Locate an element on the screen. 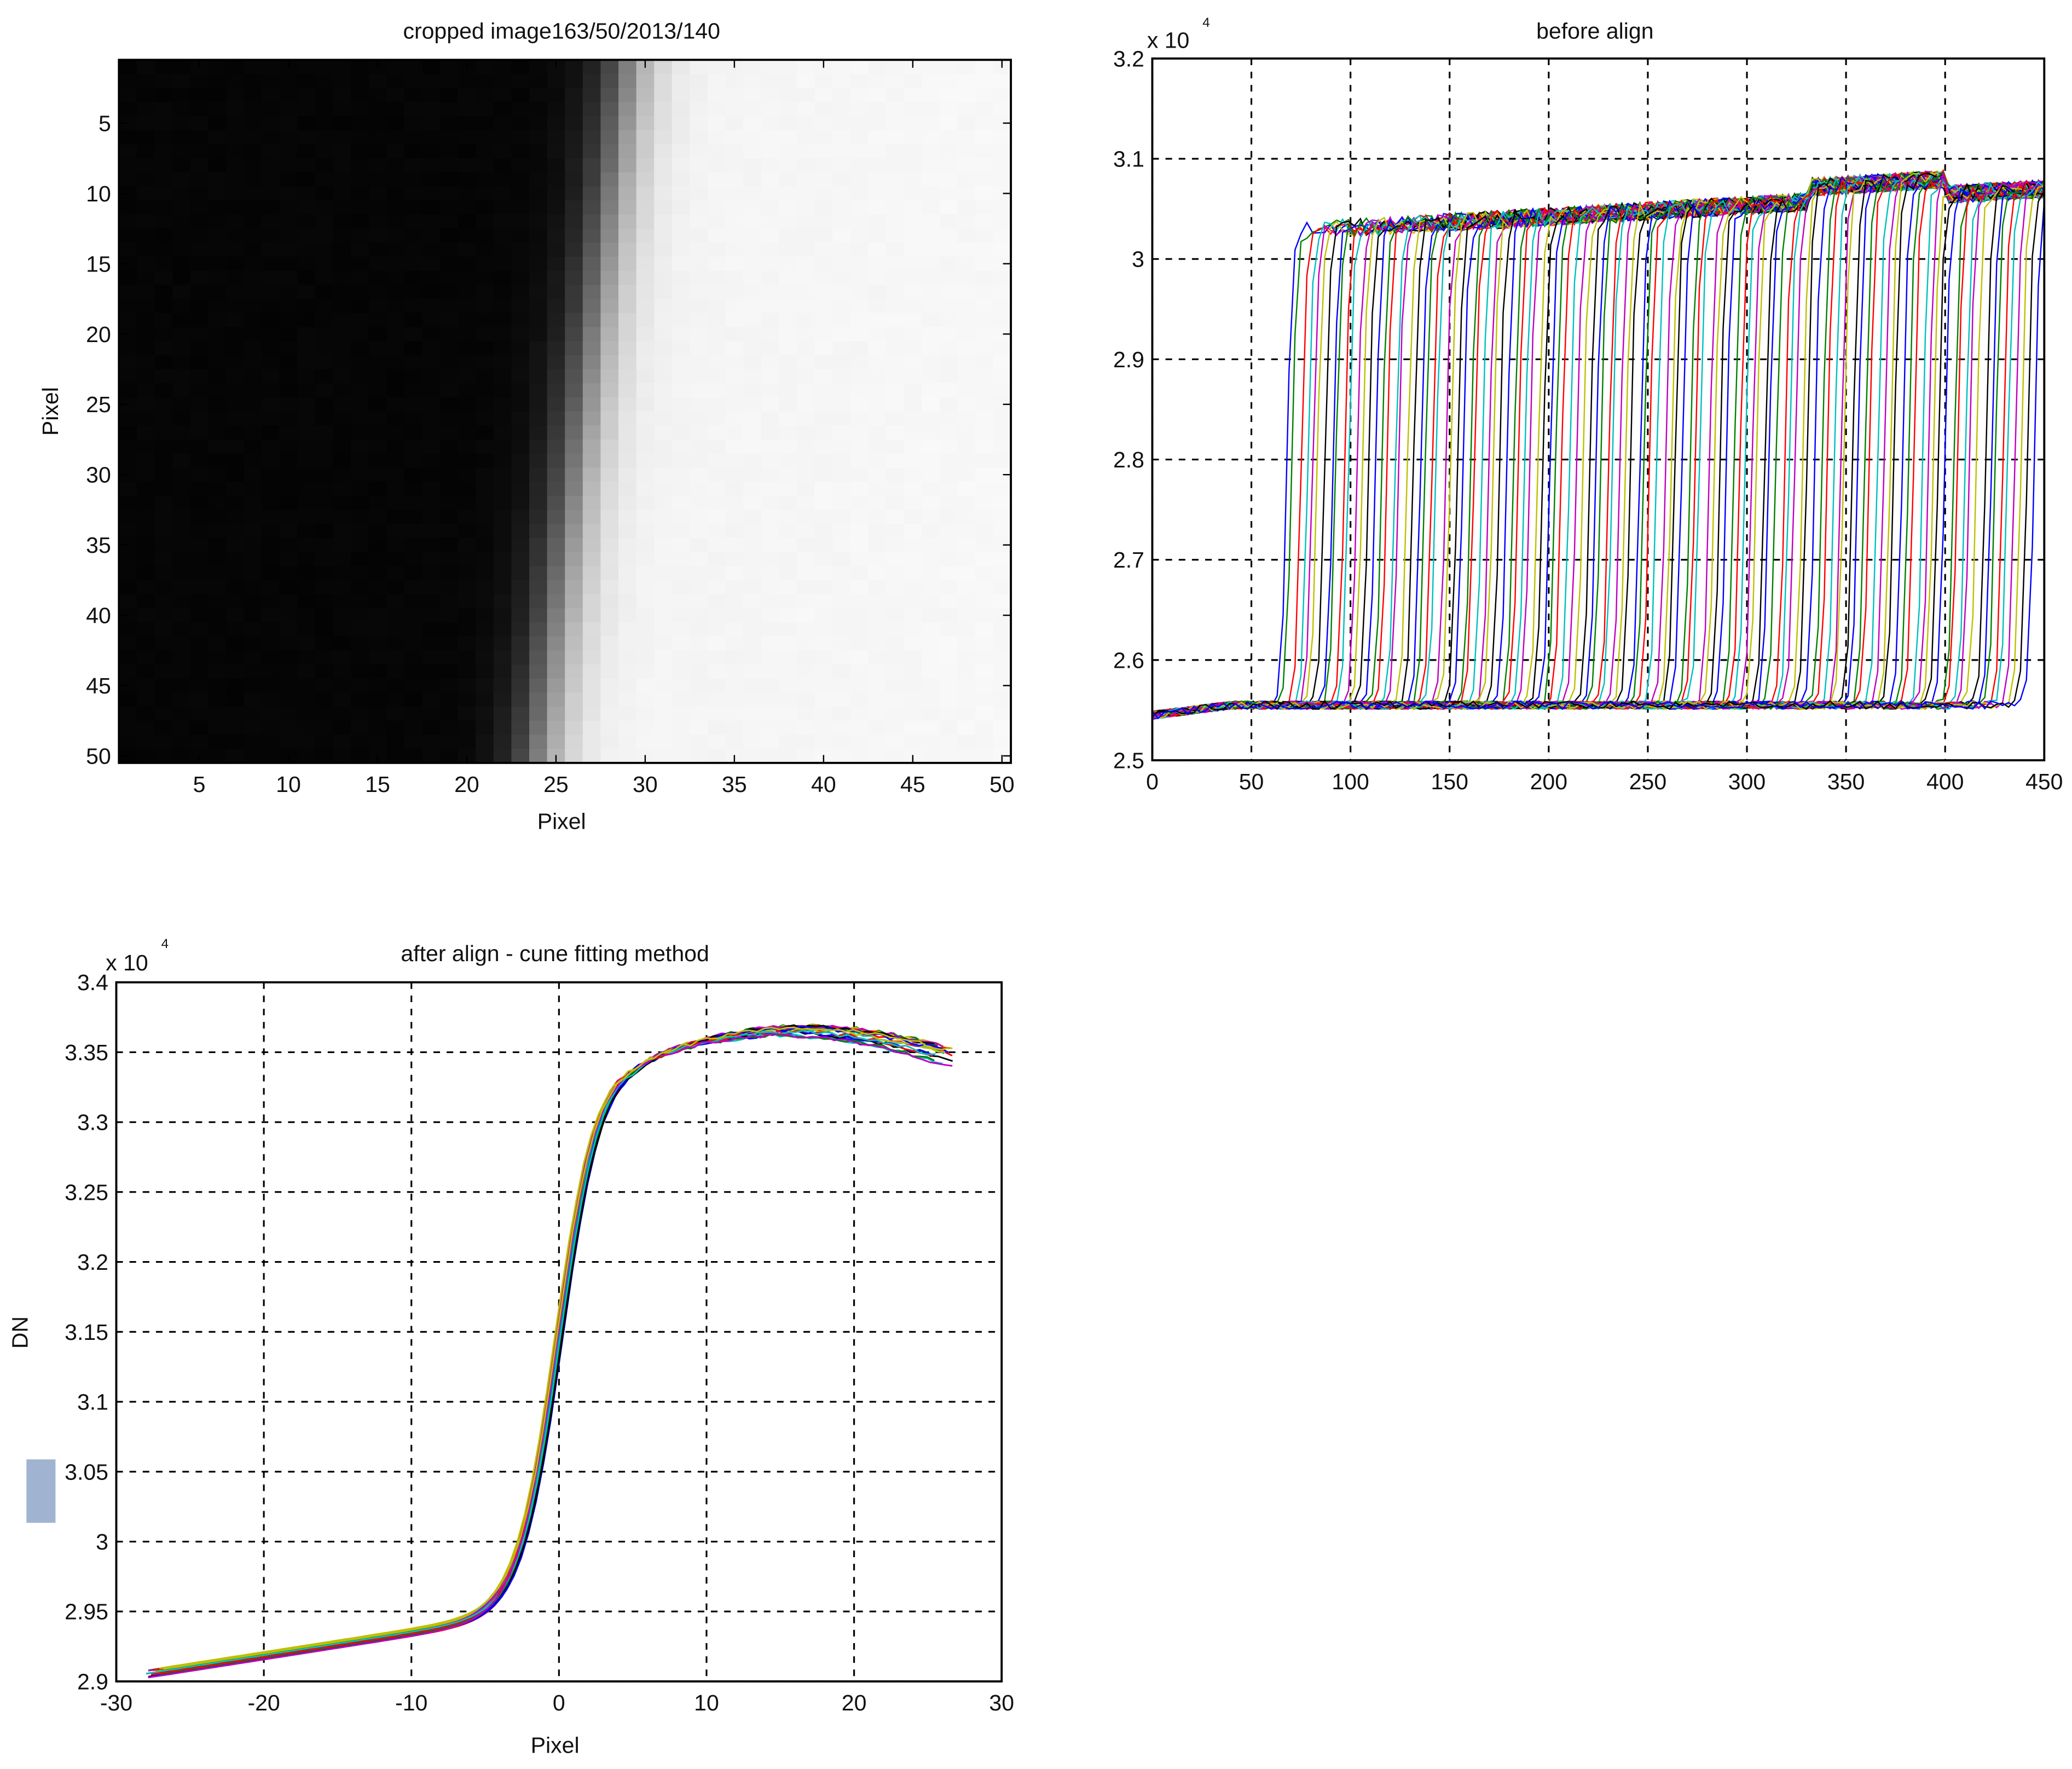 This screenshot has height=1769, width=2072. x-tick-label: 150 is located at coordinates (1449, 781).